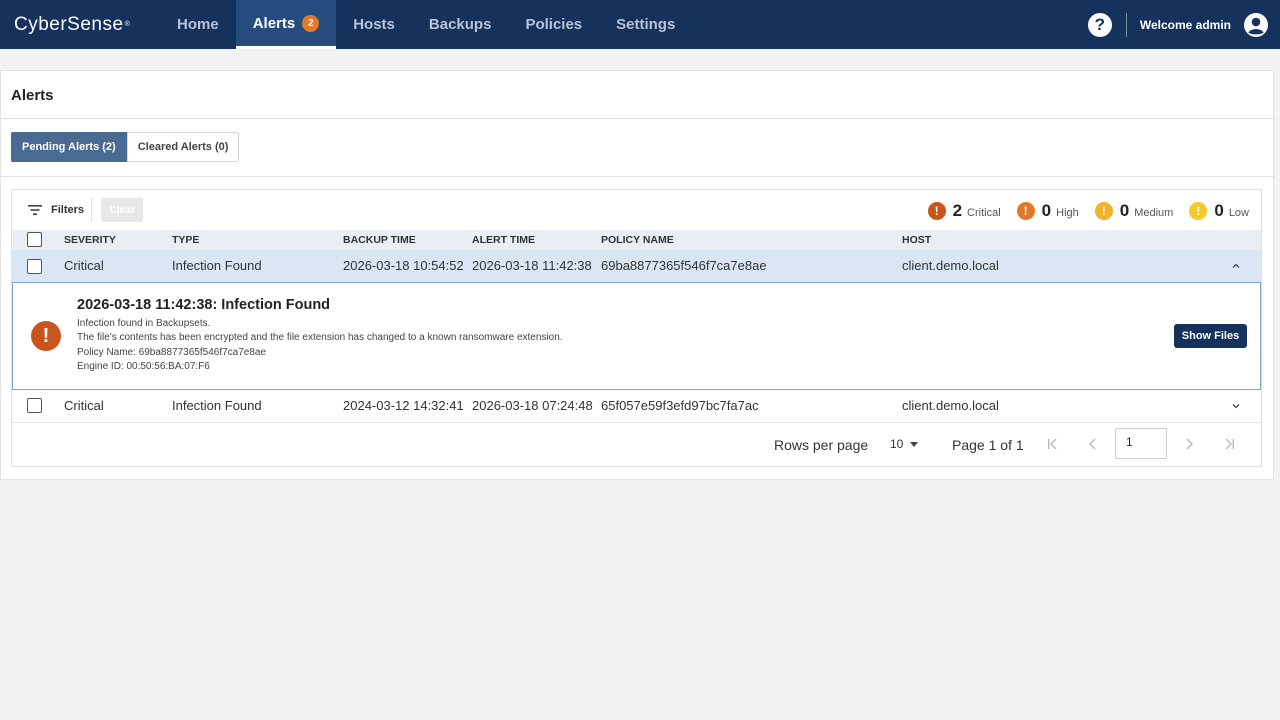 This screenshot has height=720, width=1280. I want to click on column-policy-name: POLICY NAME, so click(637, 240).